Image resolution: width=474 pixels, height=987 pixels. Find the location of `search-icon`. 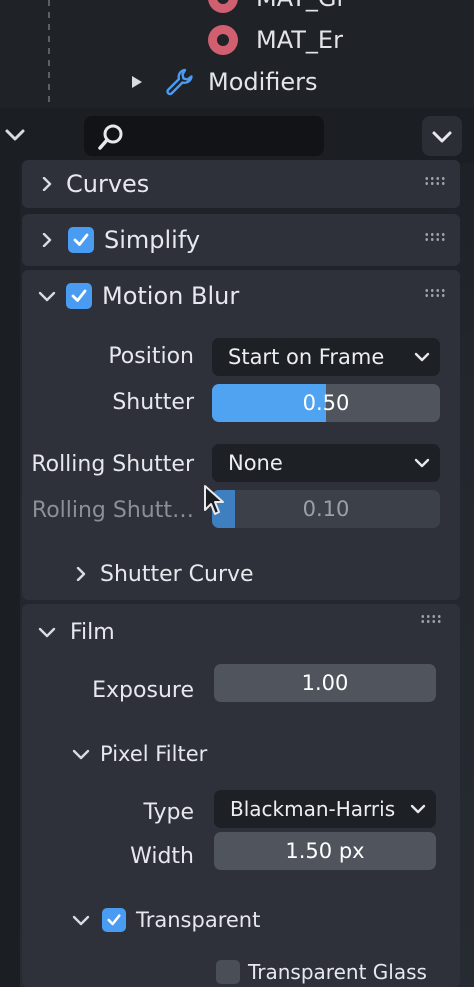

search-icon is located at coordinates (110, 137).